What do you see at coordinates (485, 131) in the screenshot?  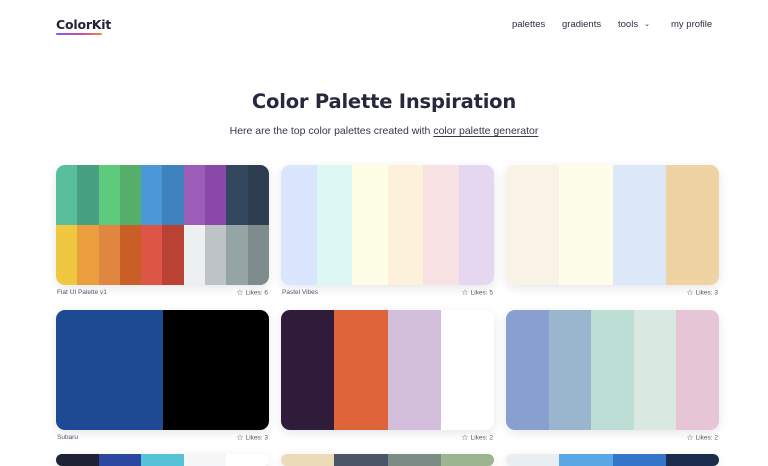 I see `palette-generator-link: color palette generator` at bounding box center [485, 131].